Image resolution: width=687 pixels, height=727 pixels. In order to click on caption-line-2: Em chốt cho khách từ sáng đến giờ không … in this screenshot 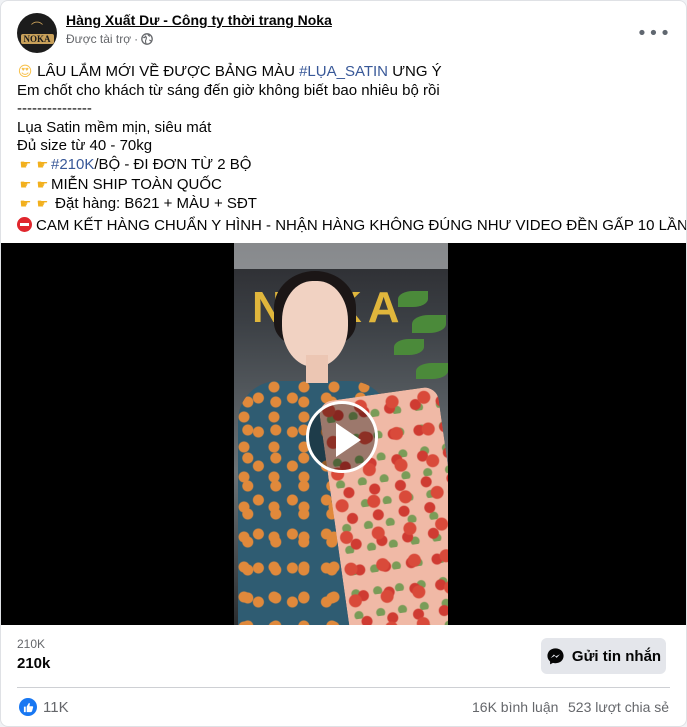, I will do `click(228, 90)`.